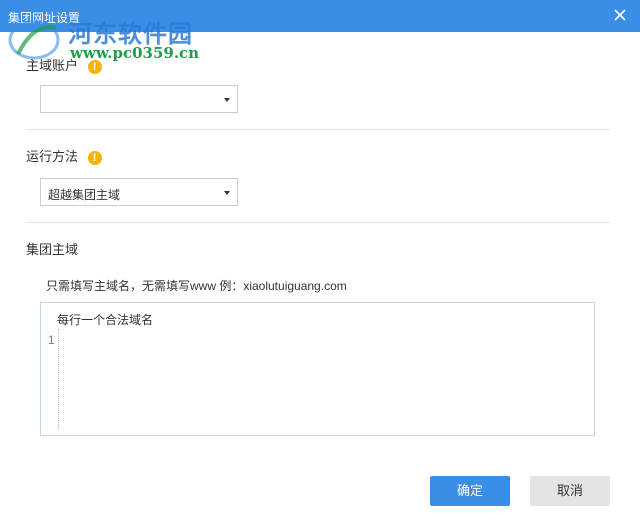  I want to click on close-icon, so click(620, 15).